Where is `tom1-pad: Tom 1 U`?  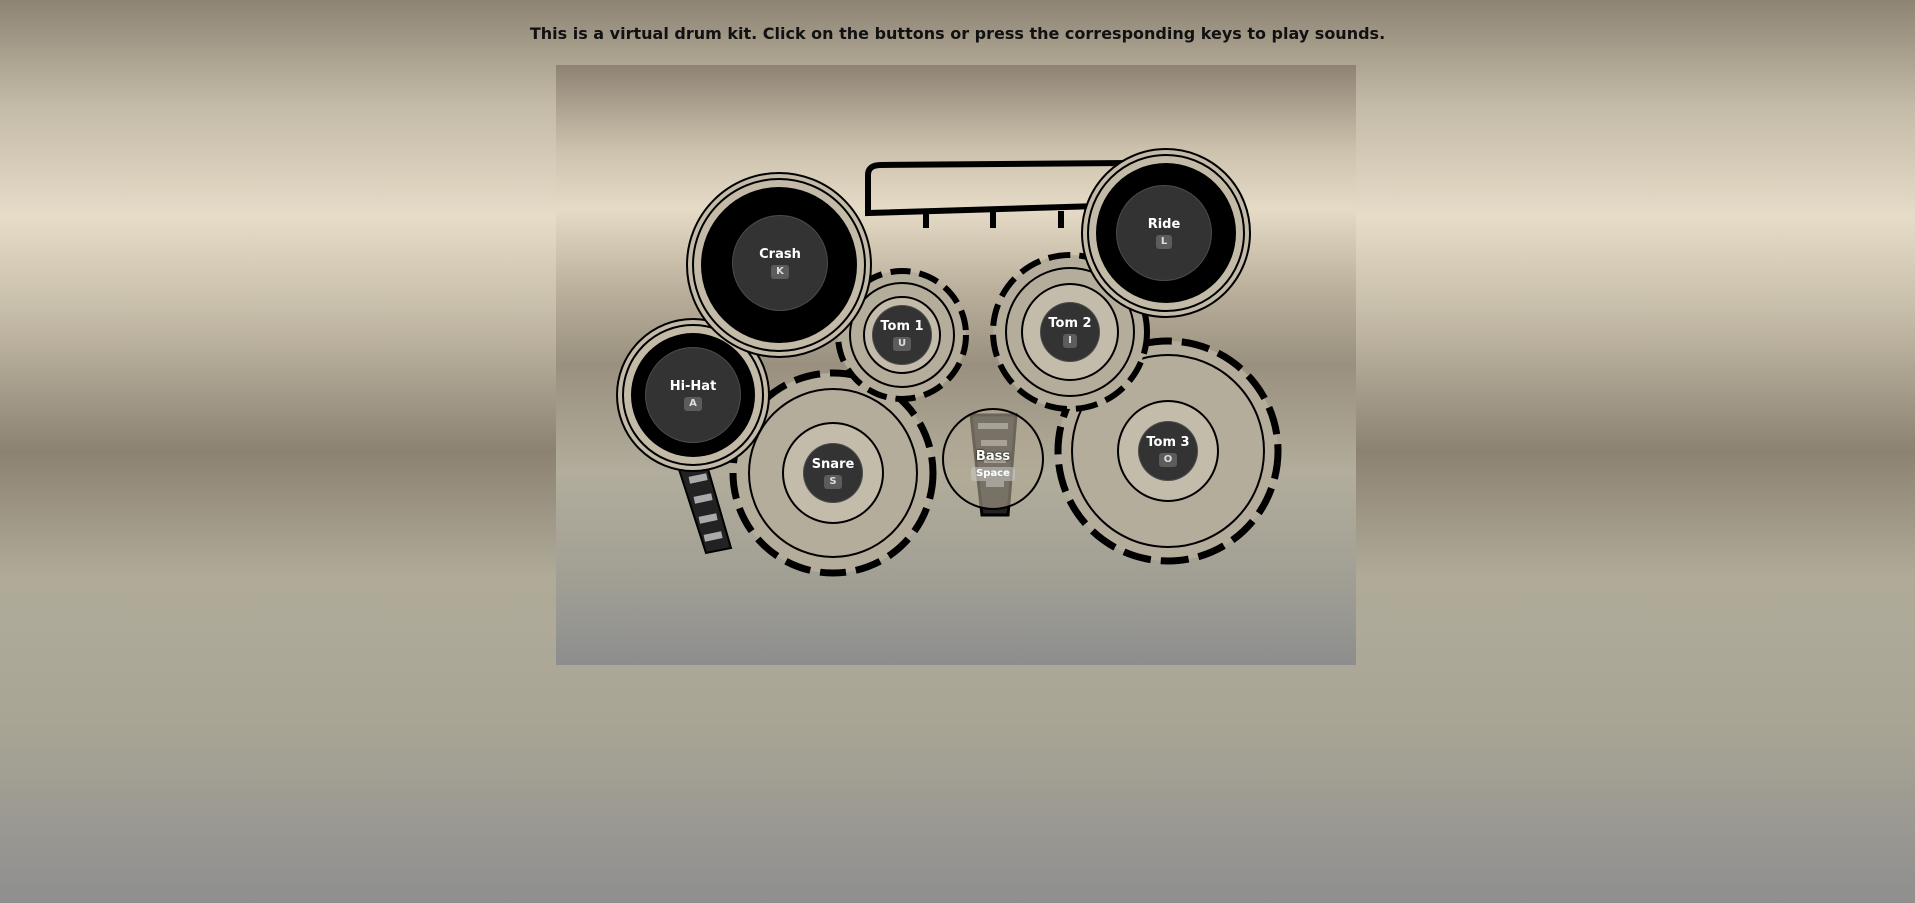
tom1-pad: Tom 1 U is located at coordinates (902, 335).